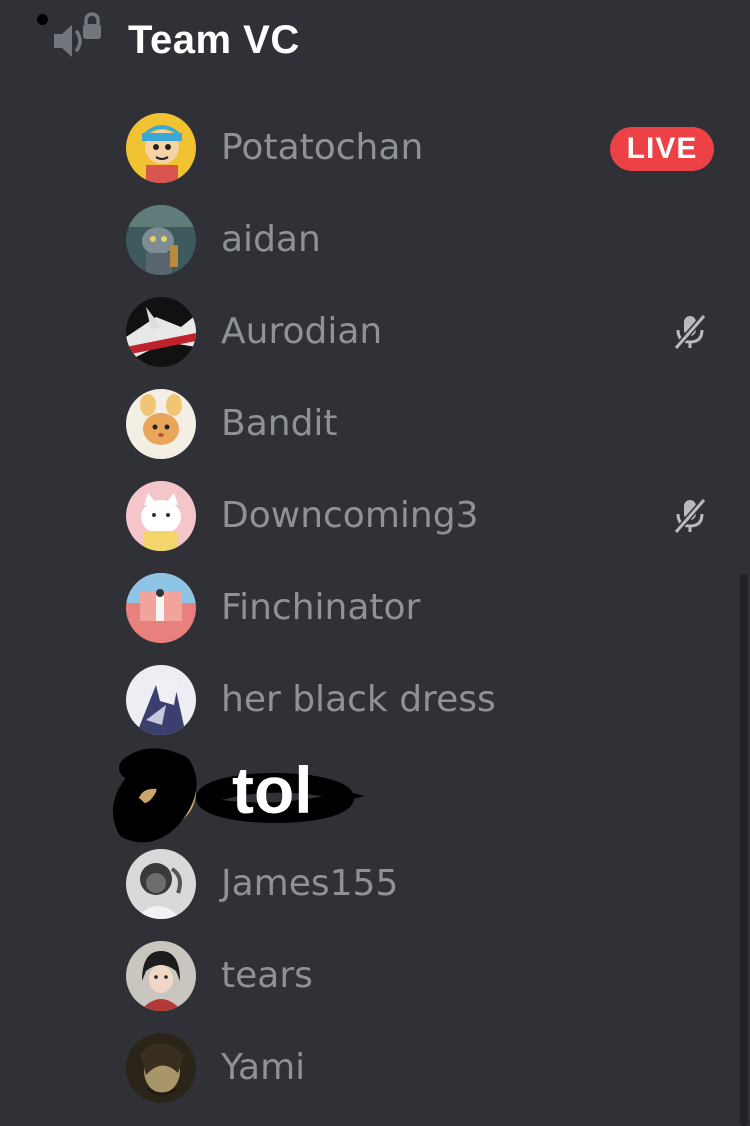 The image size is (750, 1126). I want to click on voice-member: Aurodian, so click(375, 332).